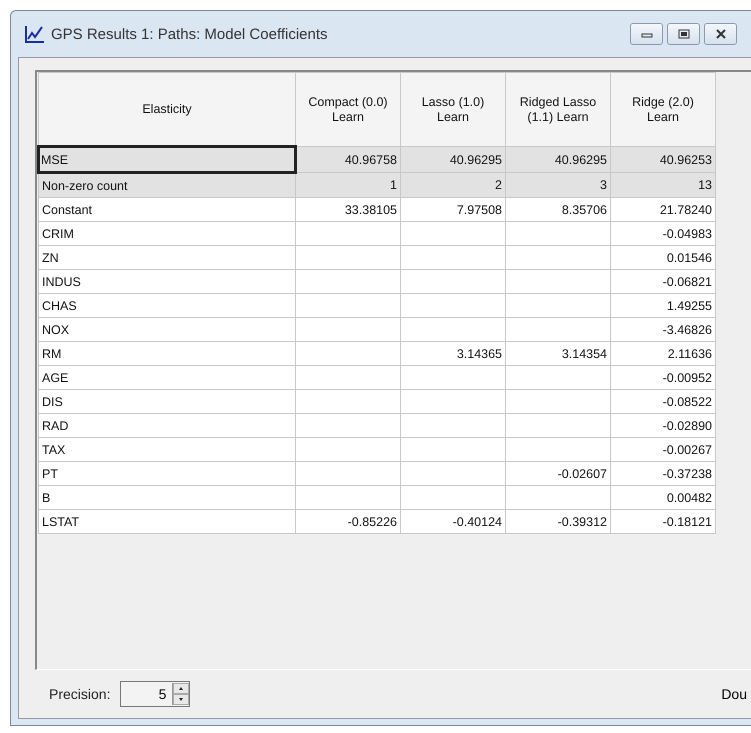 The width and height of the screenshot is (751, 733). I want to click on table-cell: -0.18121, so click(663, 522).